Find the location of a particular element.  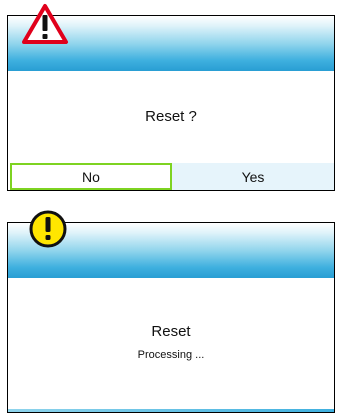

dialog-button-row: No Yes is located at coordinates (171, 176).